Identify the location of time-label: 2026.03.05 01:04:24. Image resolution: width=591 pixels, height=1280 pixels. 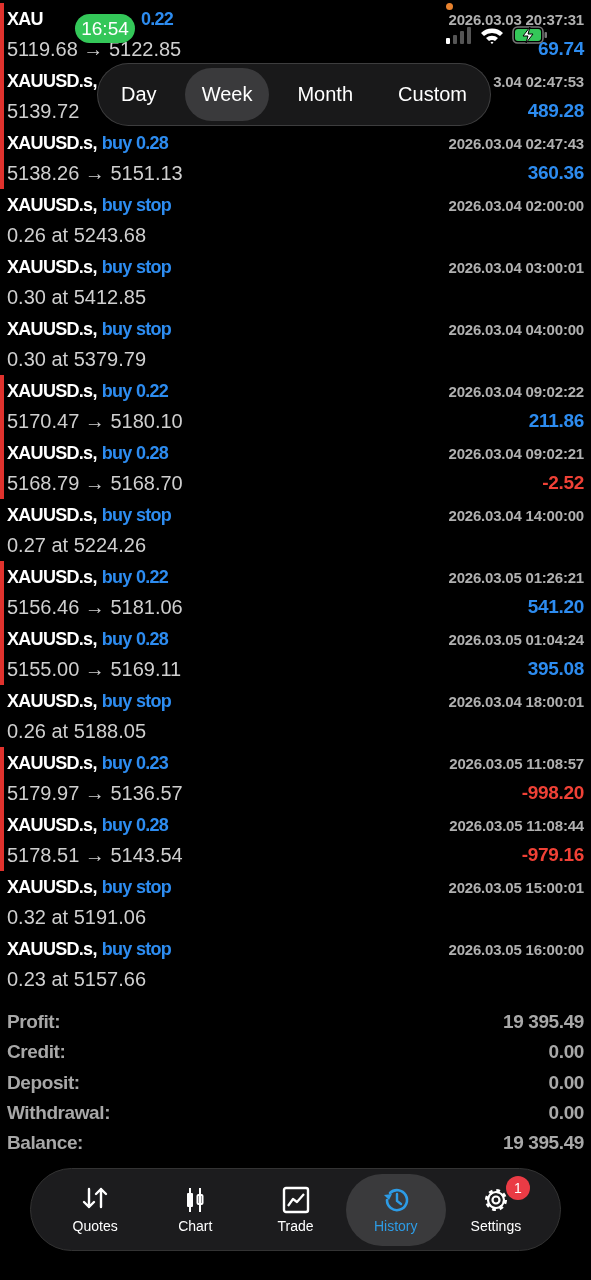
(516, 639).